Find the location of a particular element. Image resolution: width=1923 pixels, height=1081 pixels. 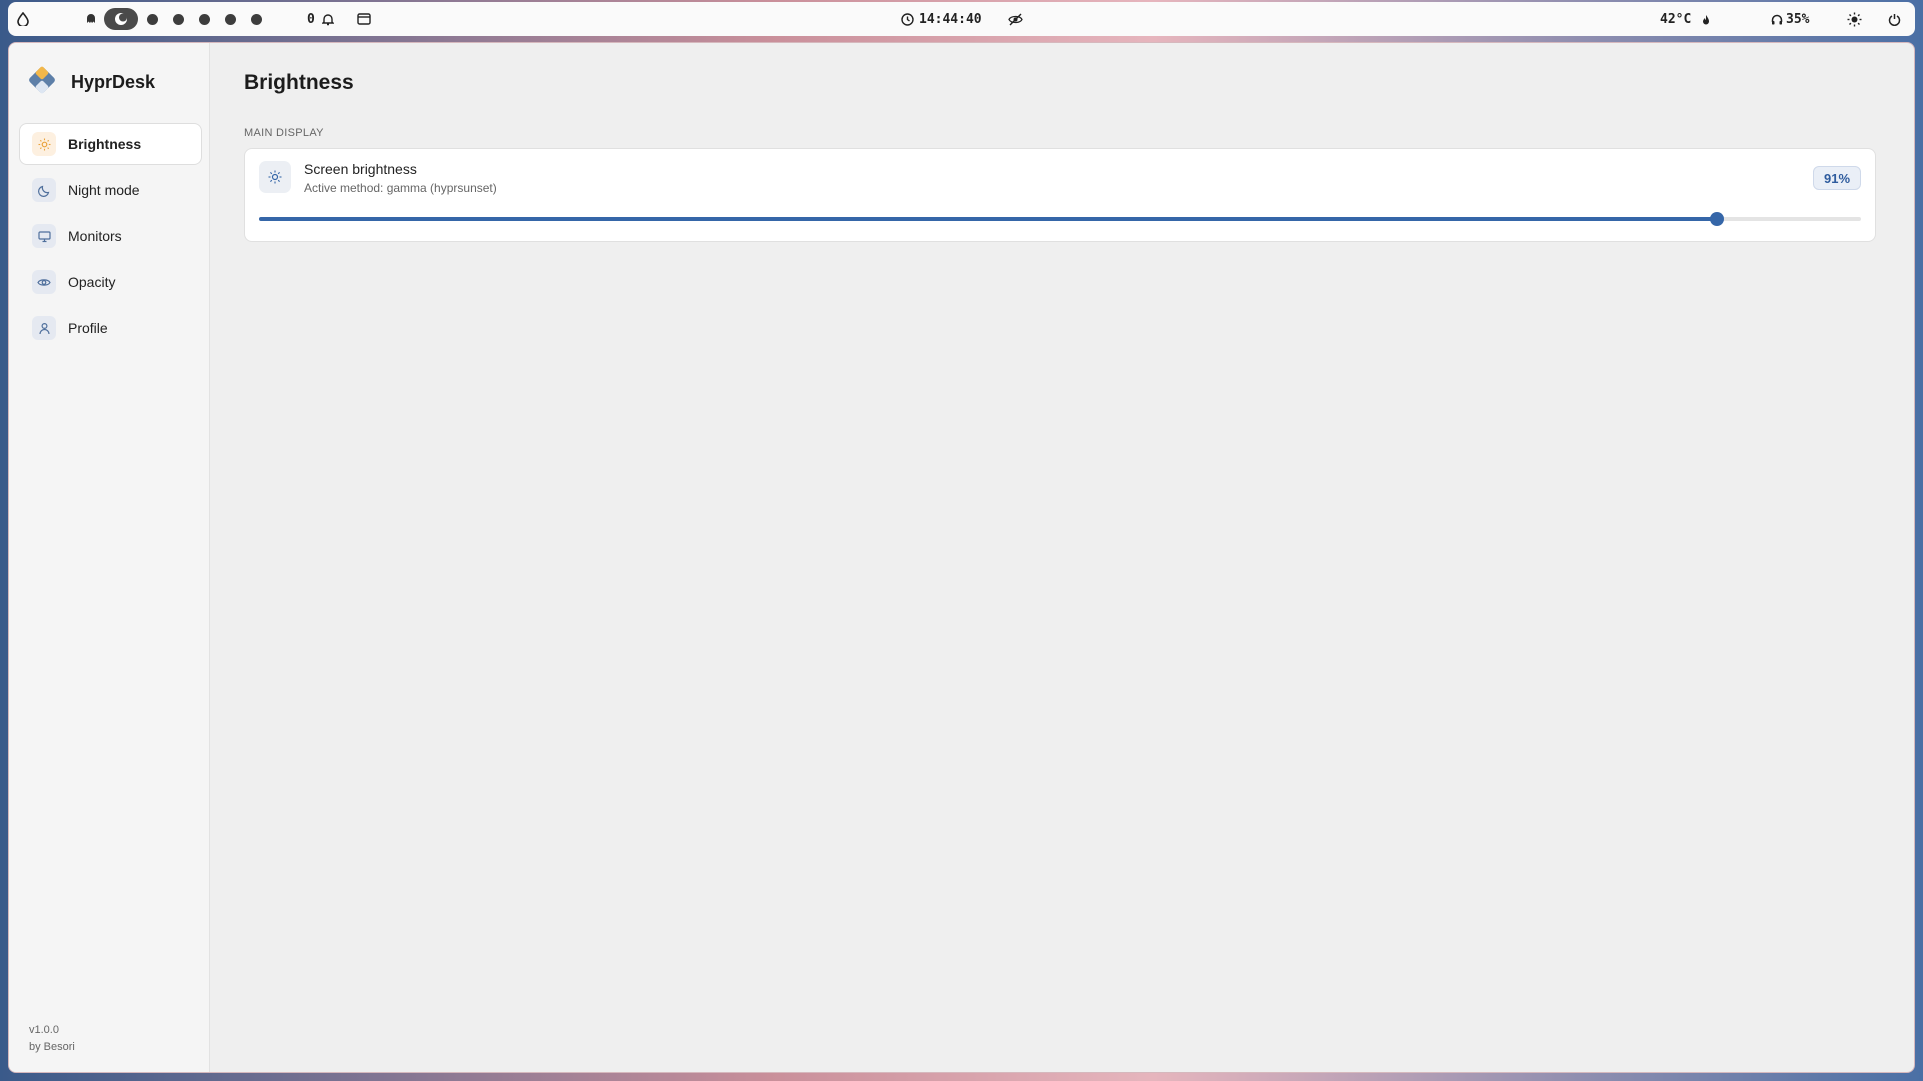

drop-icon is located at coordinates (23, 19).